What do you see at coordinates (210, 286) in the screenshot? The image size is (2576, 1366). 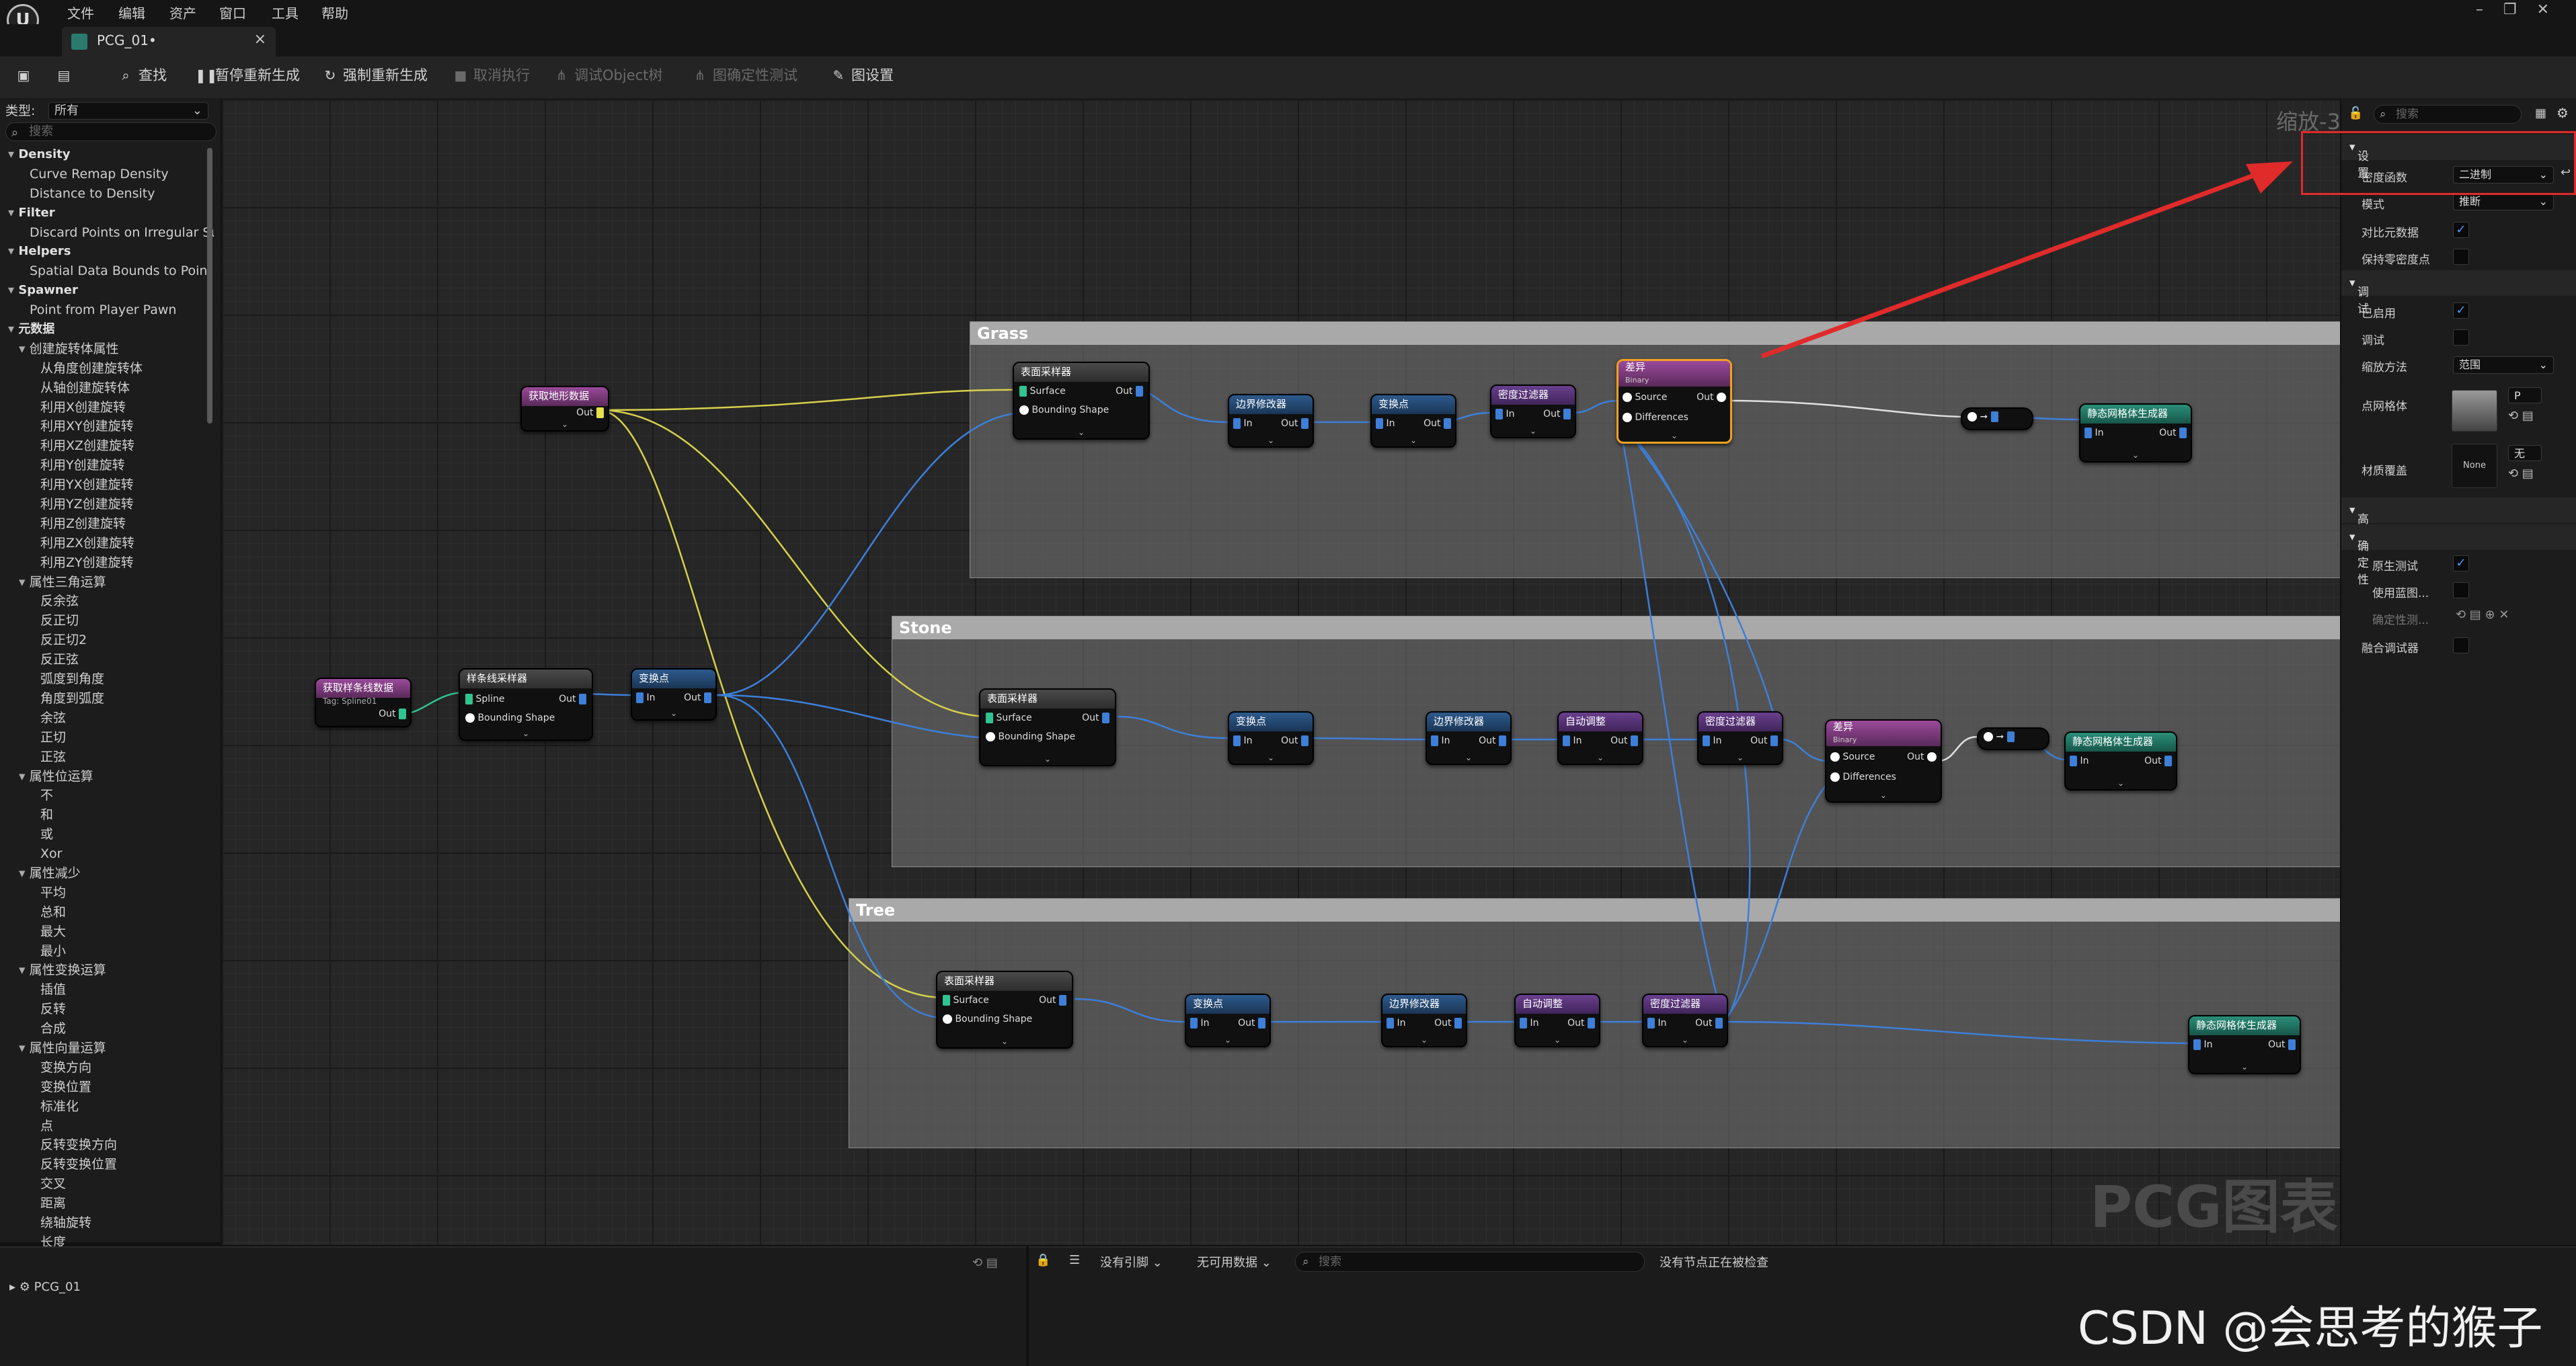 I see `palette-scrollbar` at bounding box center [210, 286].